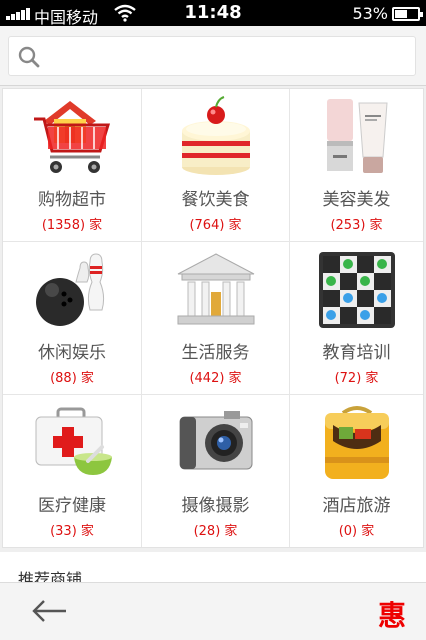 This screenshot has width=426, height=640. Describe the element at coordinates (70, 289) in the screenshot. I see `bowling-icon` at that location.